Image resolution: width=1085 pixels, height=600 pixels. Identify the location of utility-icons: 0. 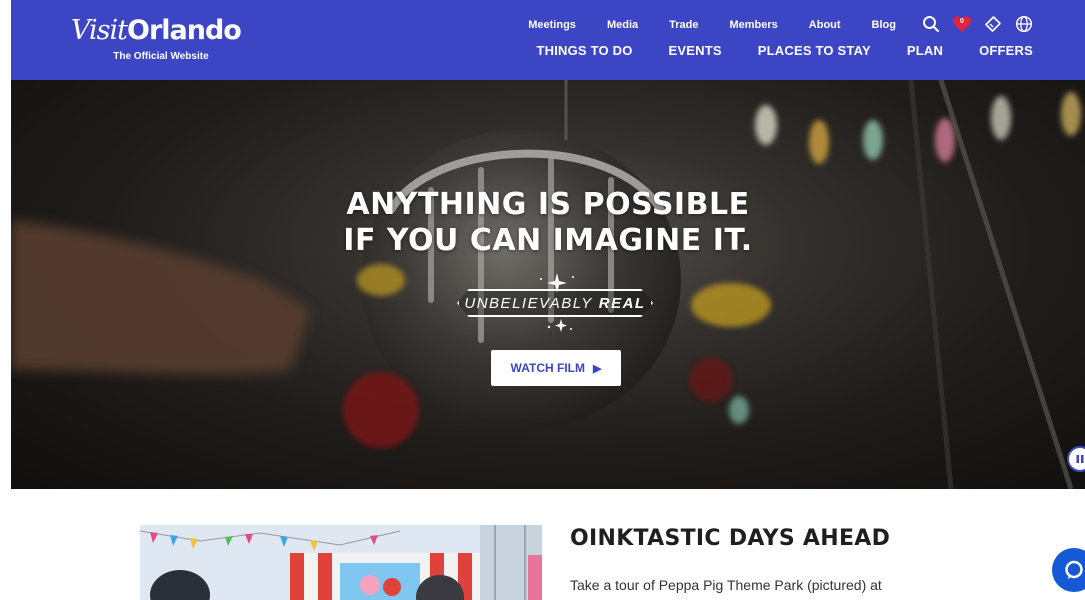
(973, 24).